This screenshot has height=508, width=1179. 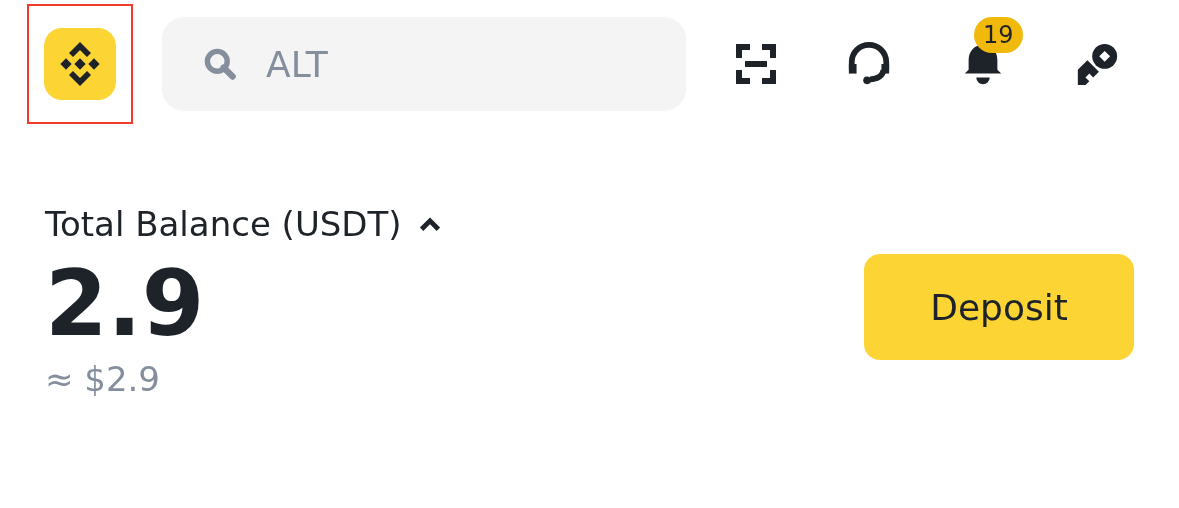 I want to click on balance-label: Total Balance (USDT), so click(x=223, y=224).